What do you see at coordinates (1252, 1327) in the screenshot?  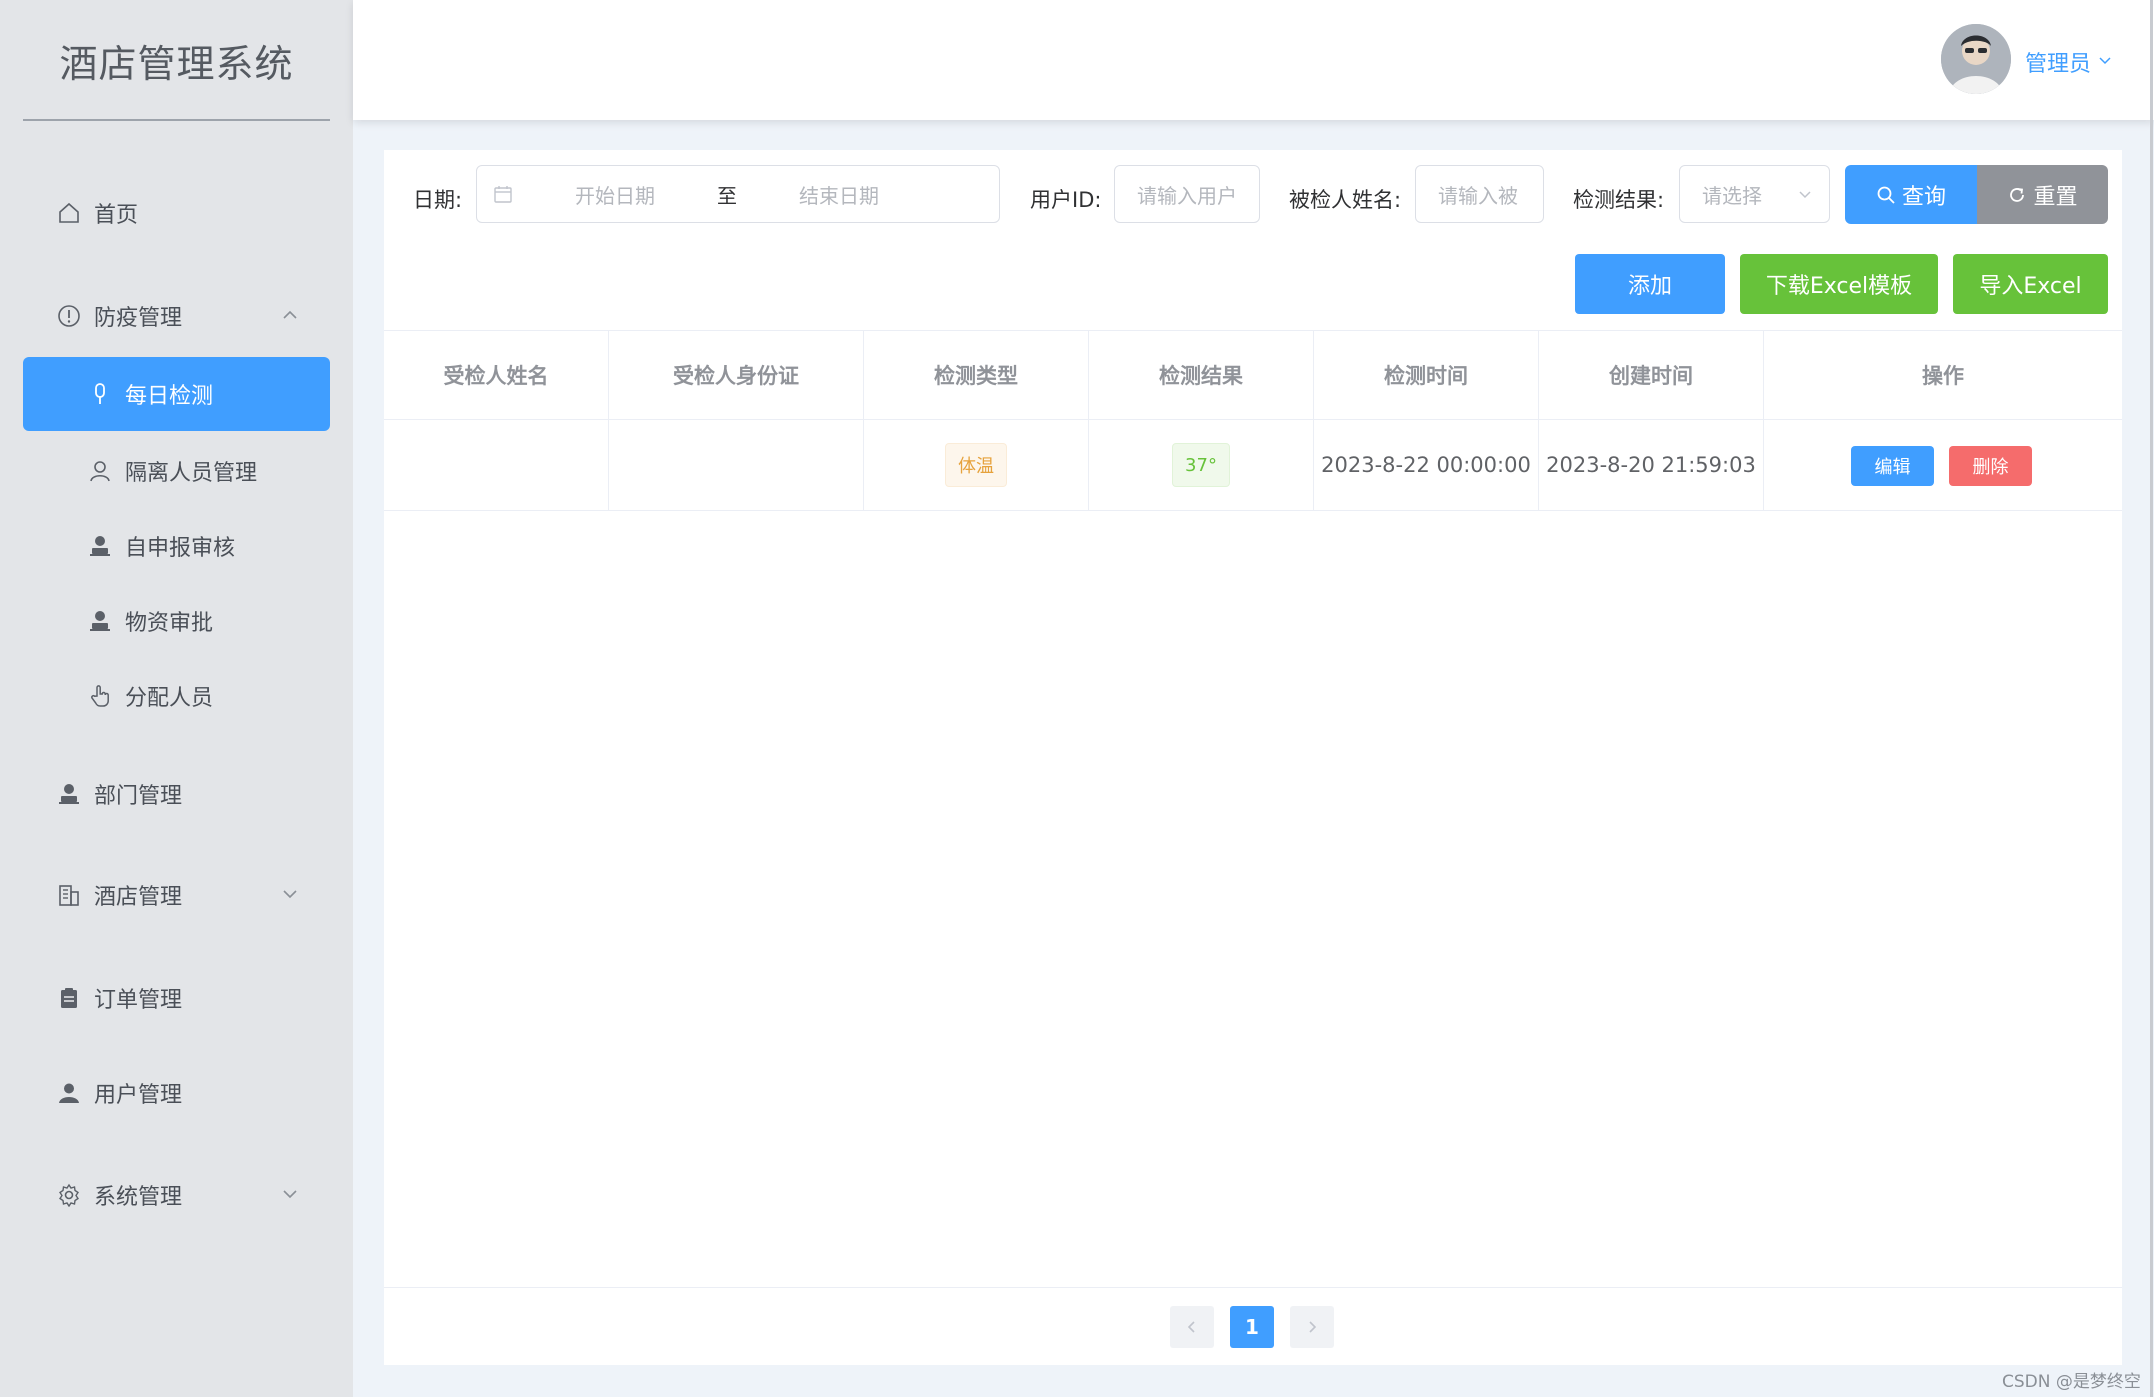 I see `page-number: 1` at bounding box center [1252, 1327].